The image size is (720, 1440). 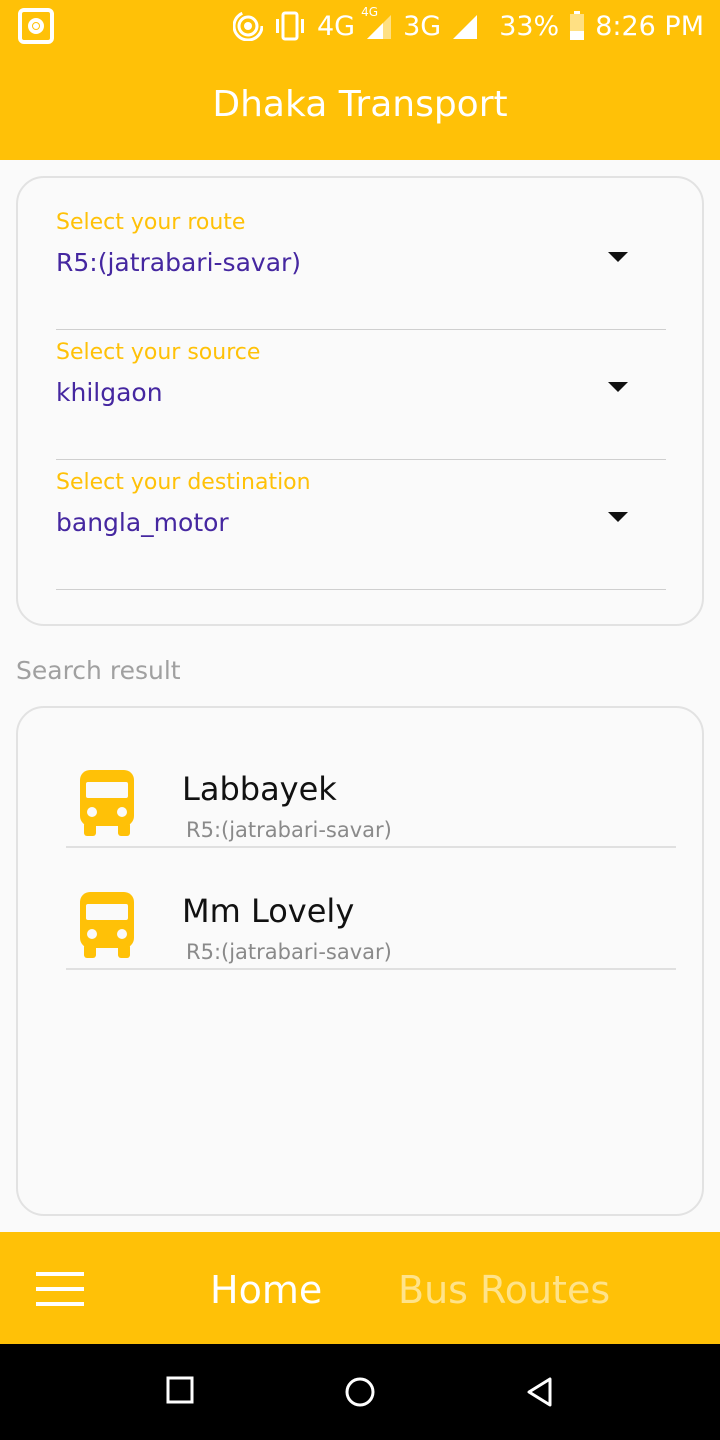 What do you see at coordinates (180, 1390) in the screenshot?
I see `recent-apps-icon` at bounding box center [180, 1390].